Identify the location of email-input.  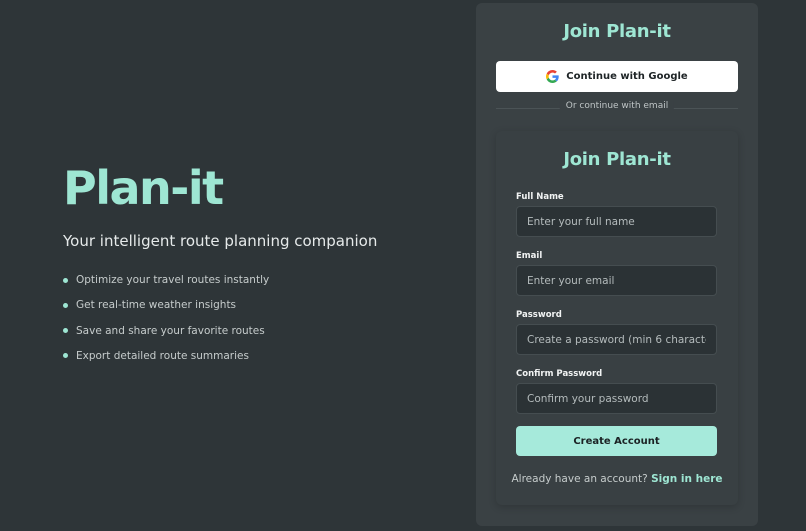
(616, 280).